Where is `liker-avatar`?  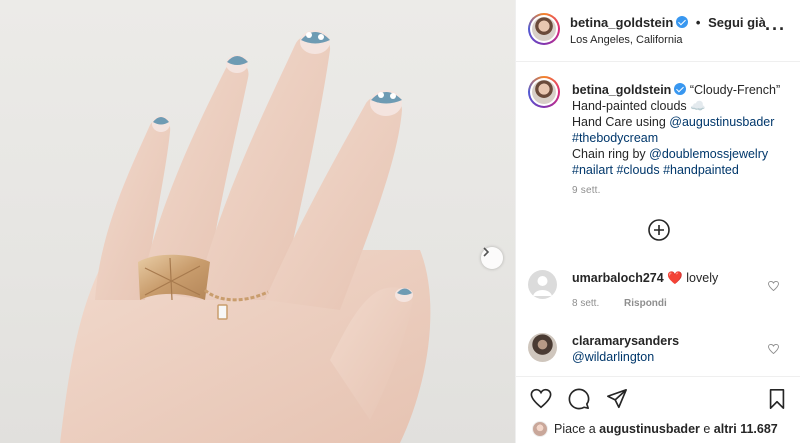
liker-avatar is located at coordinates (540, 429).